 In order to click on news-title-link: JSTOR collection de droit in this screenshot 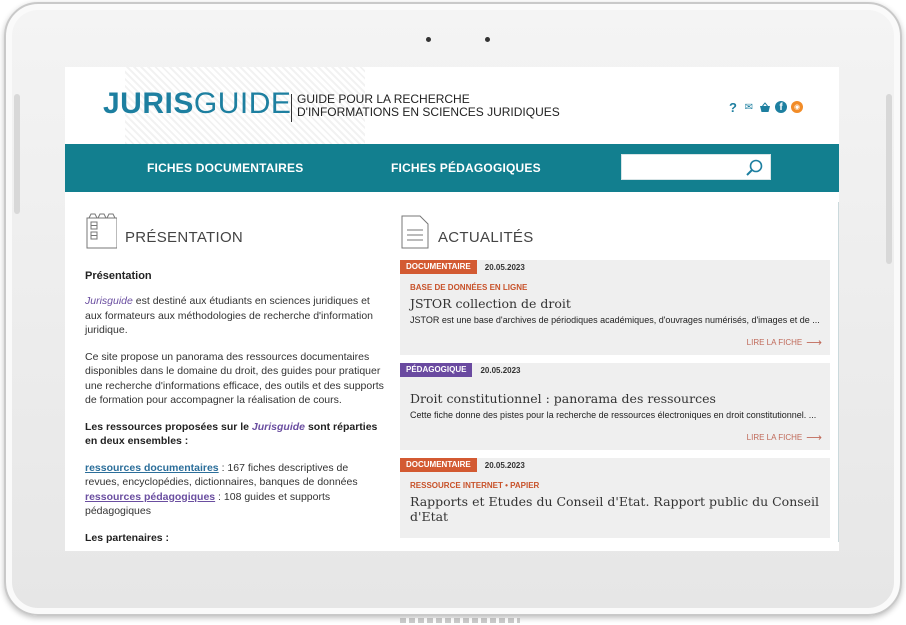, I will do `click(615, 301)`.